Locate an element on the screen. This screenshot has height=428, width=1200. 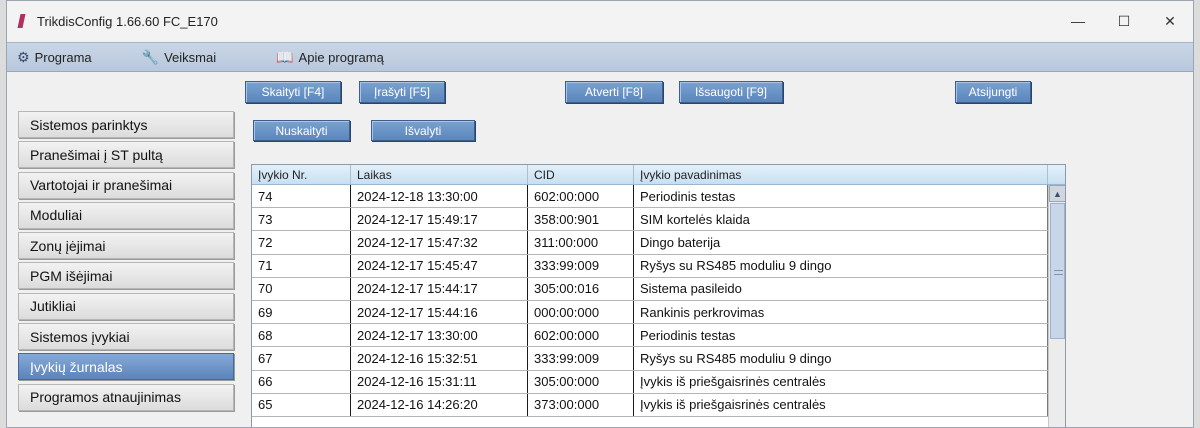
cell-event-no: 72 is located at coordinates (301, 242).